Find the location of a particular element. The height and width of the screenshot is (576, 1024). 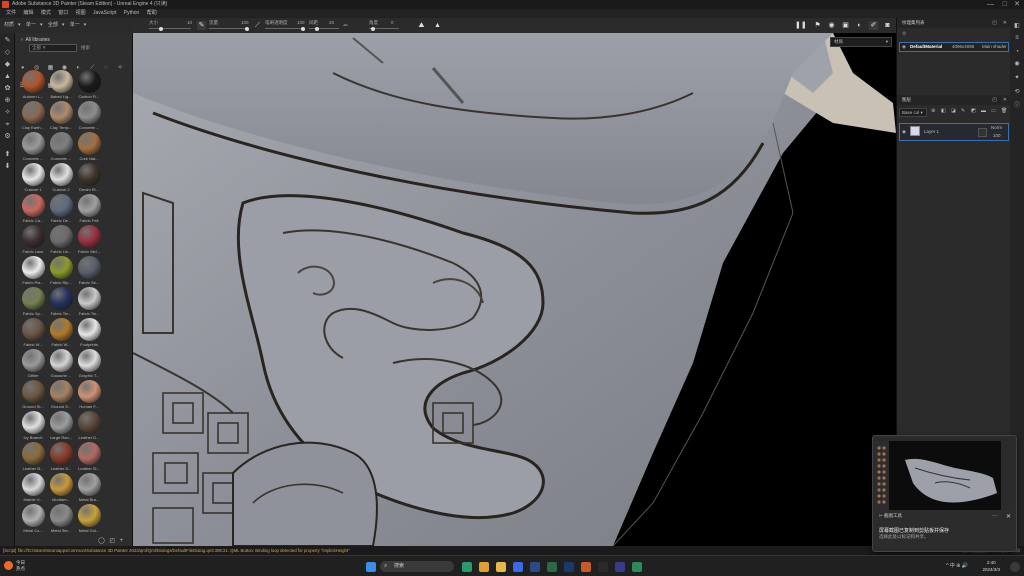

mirror-icon: ⛰ is located at coordinates (421, 25).